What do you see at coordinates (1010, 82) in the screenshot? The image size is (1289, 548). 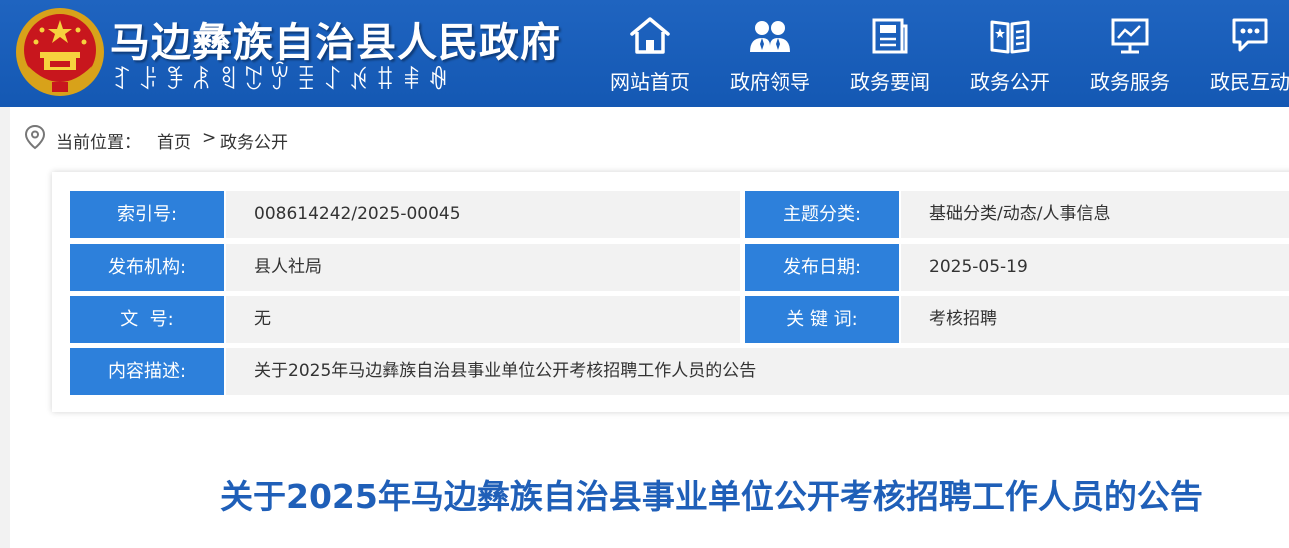 I see `nav-label: 政务公开` at bounding box center [1010, 82].